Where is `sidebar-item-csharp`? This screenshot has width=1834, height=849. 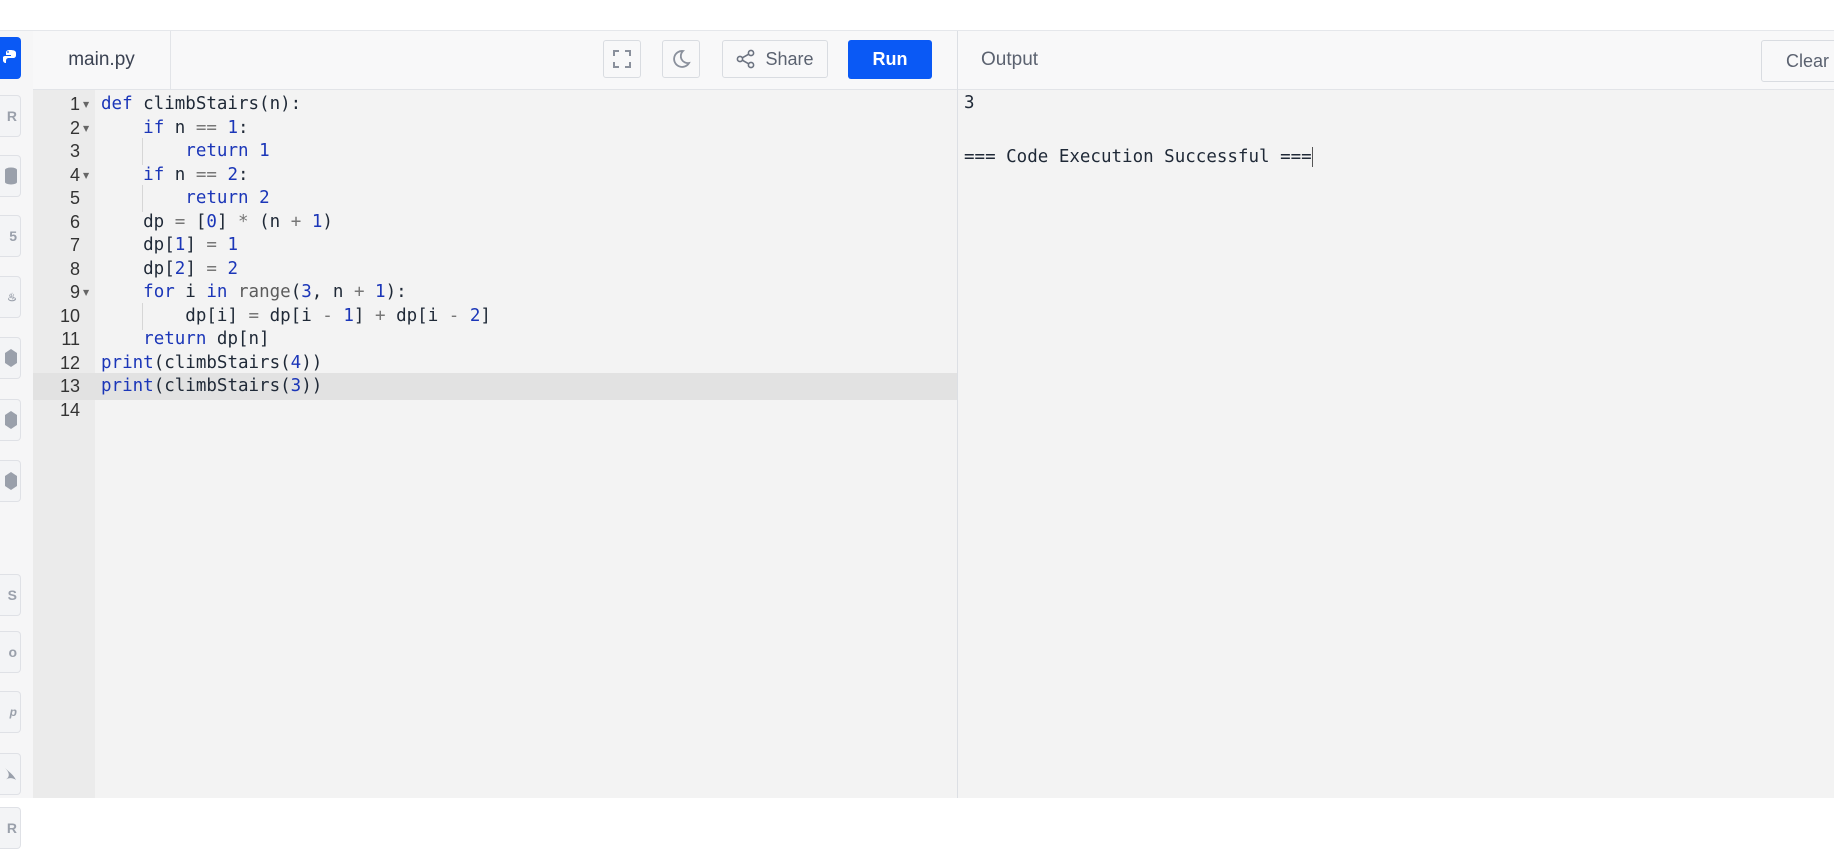 sidebar-item-csharp is located at coordinates (10, 481).